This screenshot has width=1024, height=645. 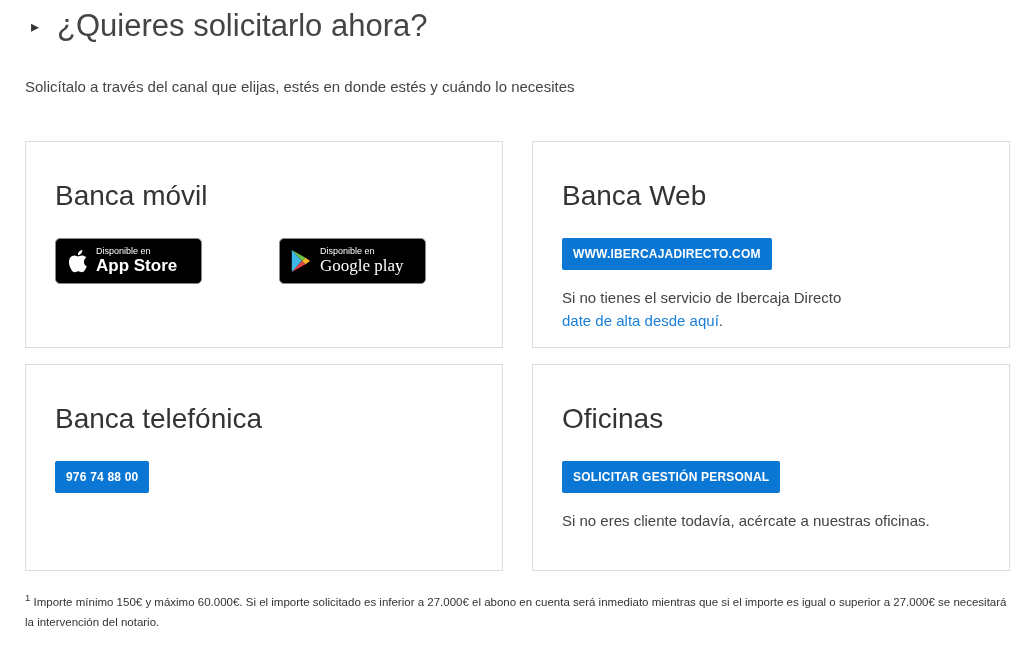 I want to click on intro-text: Solicítalo a través del canal que elijas, estés en donde estés y cuándo lo necesites, so click(x=300, y=86).